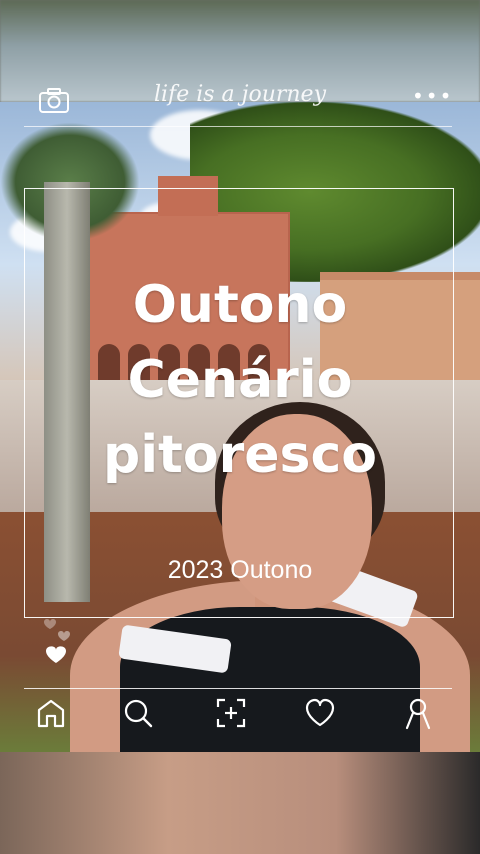  I want to click on bottom-divider, so click(238, 688).